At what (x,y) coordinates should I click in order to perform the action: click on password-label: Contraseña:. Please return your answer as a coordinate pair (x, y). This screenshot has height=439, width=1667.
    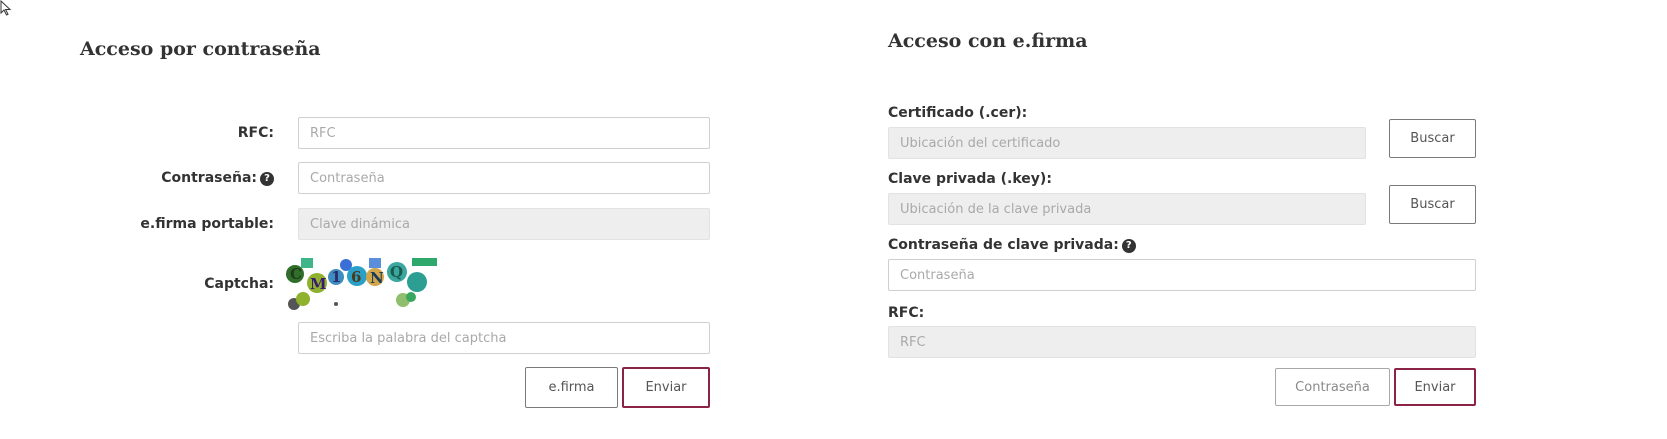
    Looking at the image, I should click on (209, 178).